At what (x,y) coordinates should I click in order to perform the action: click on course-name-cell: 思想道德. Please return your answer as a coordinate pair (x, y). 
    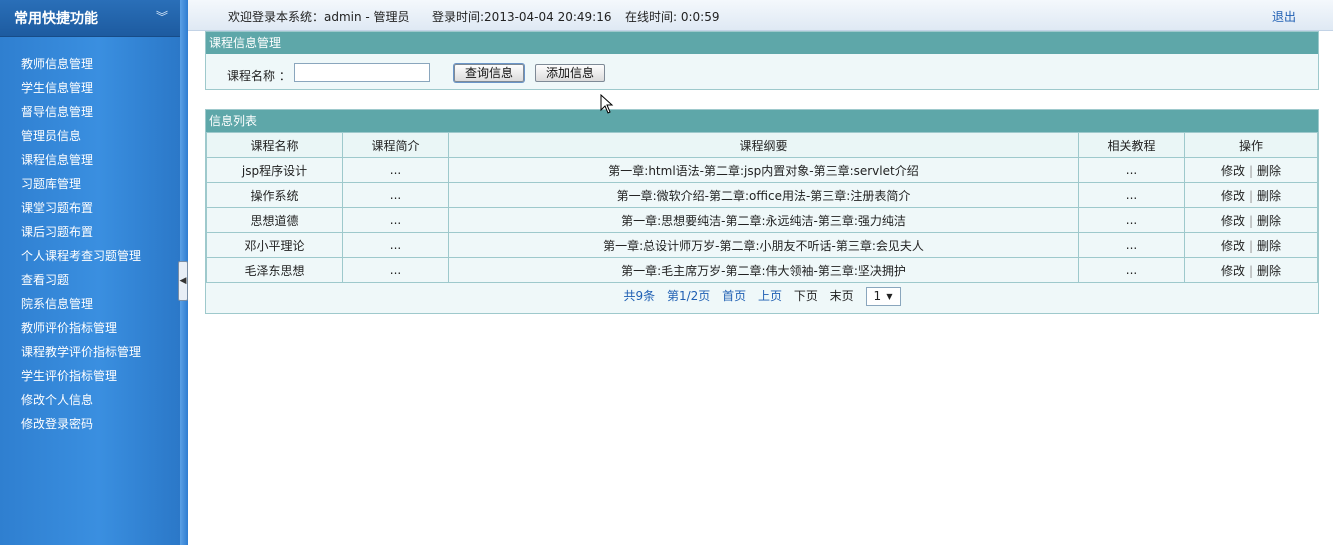
    Looking at the image, I should click on (274, 220).